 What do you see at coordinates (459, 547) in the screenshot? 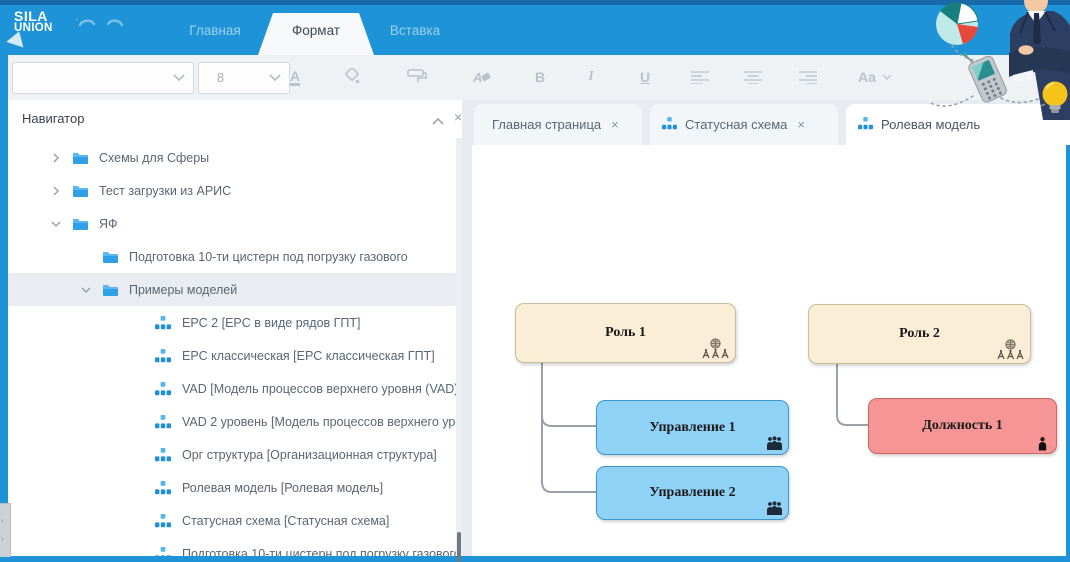
I see `scrollbar-thumb` at bounding box center [459, 547].